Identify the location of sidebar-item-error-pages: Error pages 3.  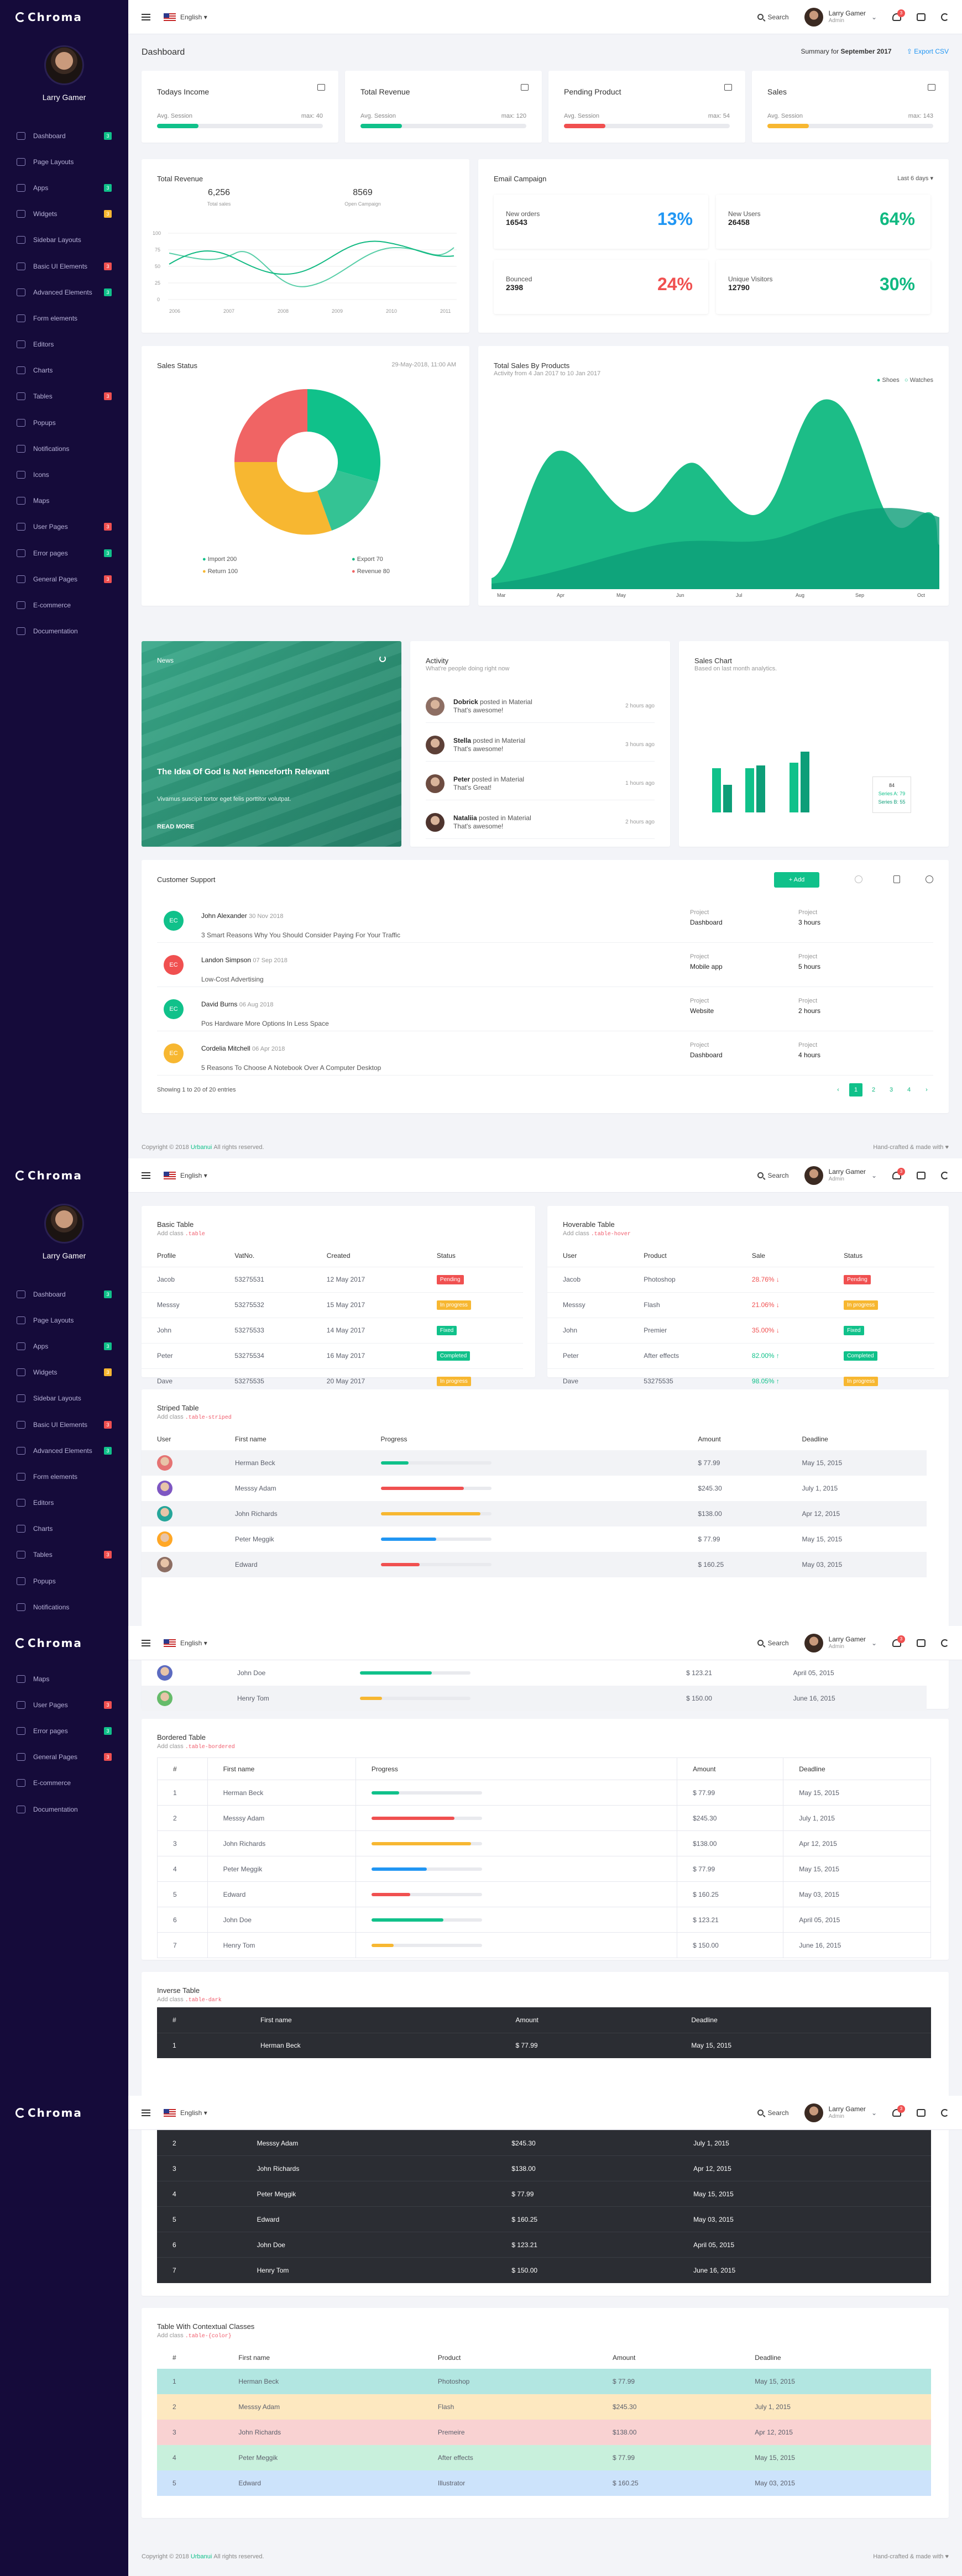
(64, 1731).